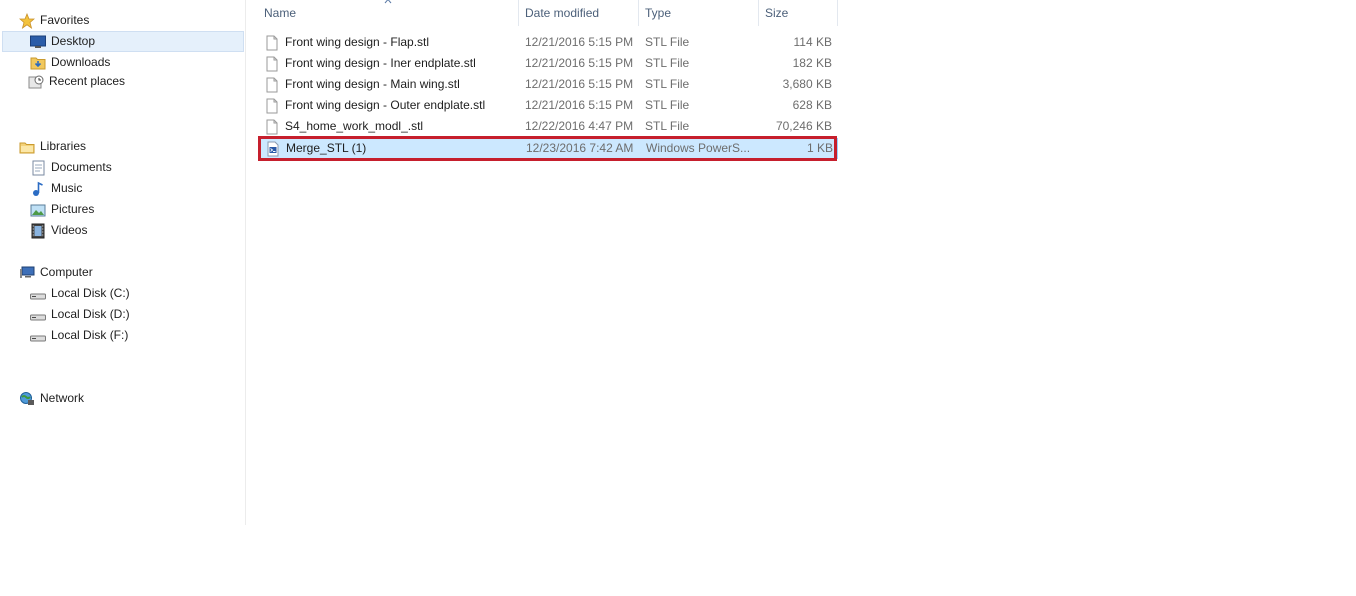  Describe the element at coordinates (380, 63) in the screenshot. I see `file-name: Front wing design - Iner endplate.stl` at that location.